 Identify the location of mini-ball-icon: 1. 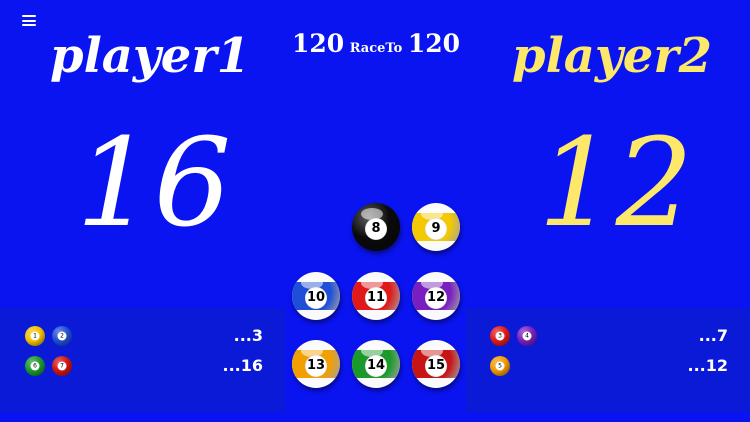
(35, 336).